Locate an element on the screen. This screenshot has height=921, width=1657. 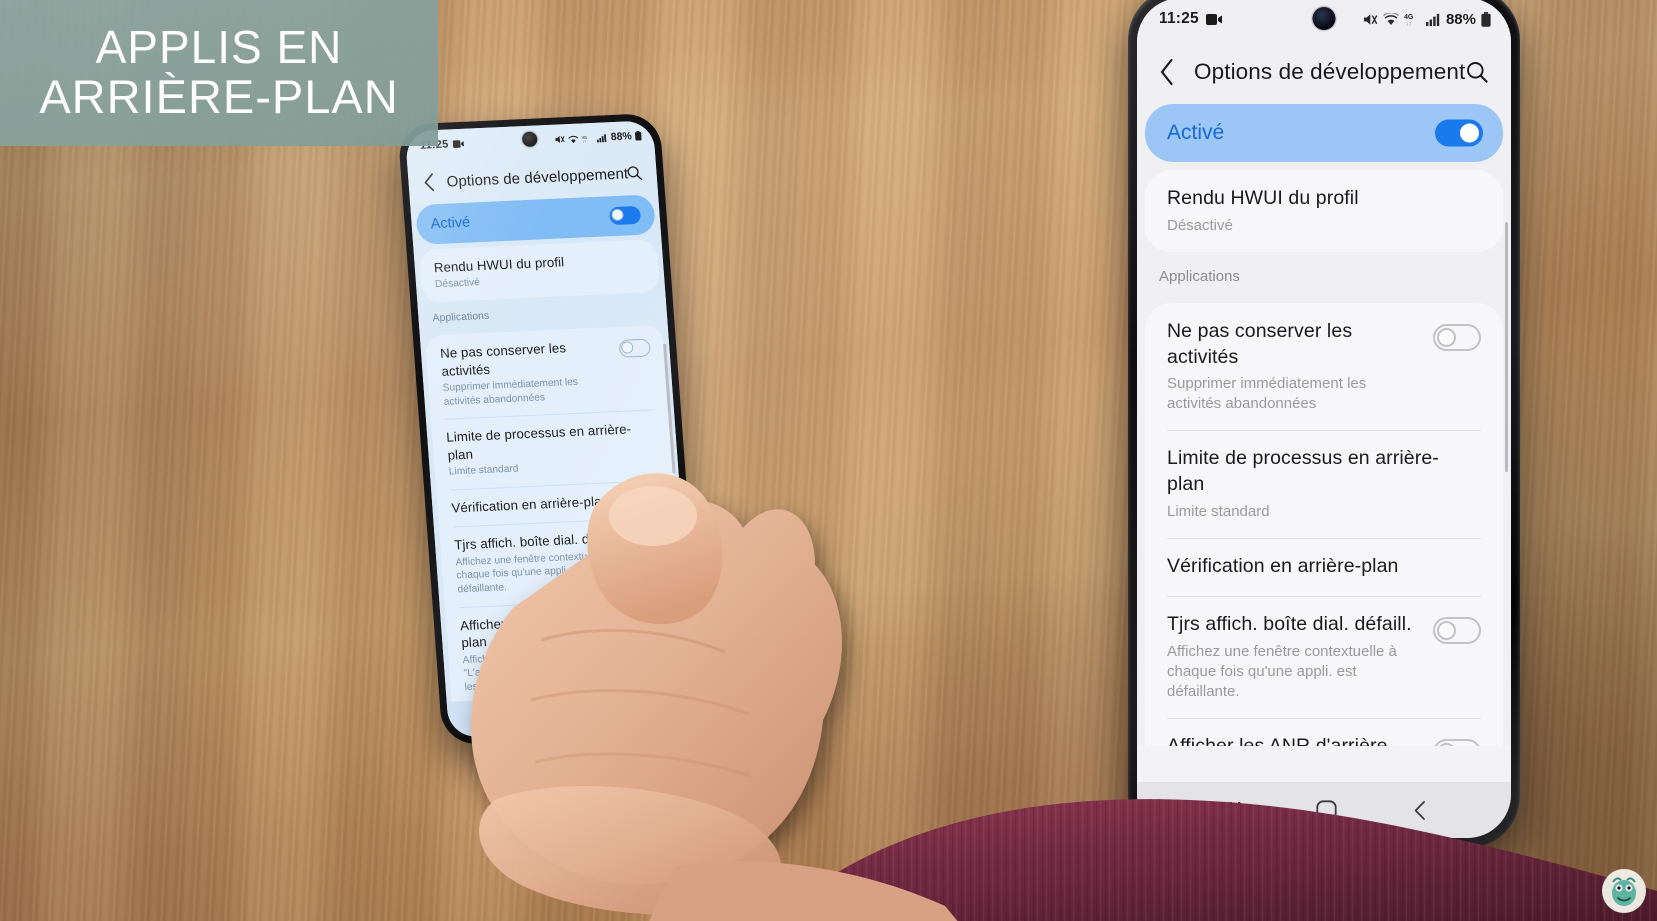
row-title: Rendu HWUI du profil is located at coordinates (1263, 198).